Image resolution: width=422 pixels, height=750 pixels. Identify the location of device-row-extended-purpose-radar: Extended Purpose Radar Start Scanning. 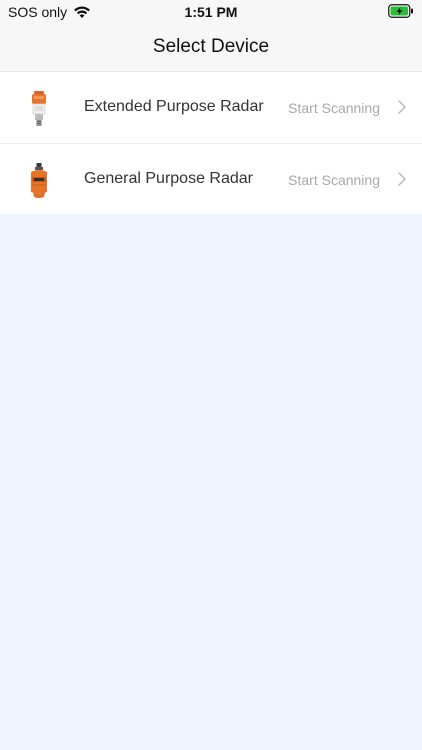
(211, 108).